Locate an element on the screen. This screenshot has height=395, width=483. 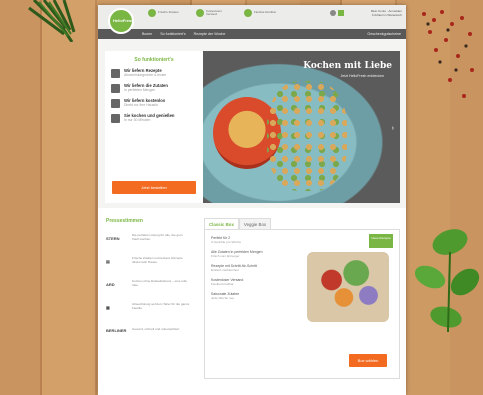
slider-next-icon: › is located at coordinates (393, 128).